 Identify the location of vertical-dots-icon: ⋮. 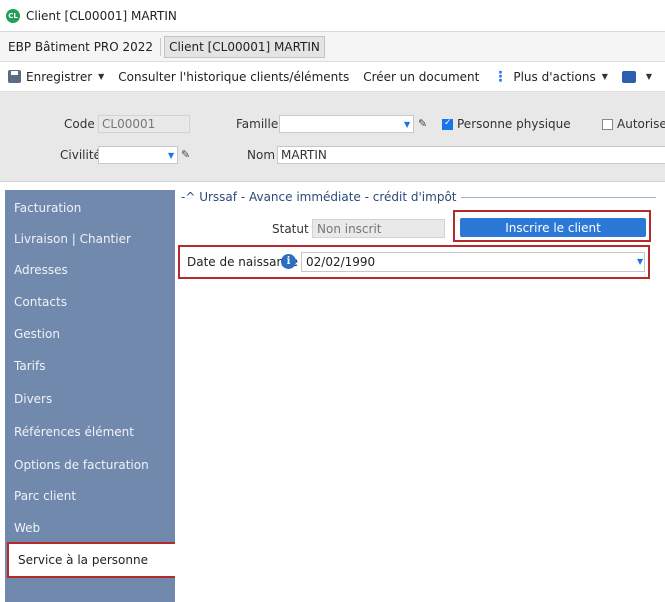
(500, 76).